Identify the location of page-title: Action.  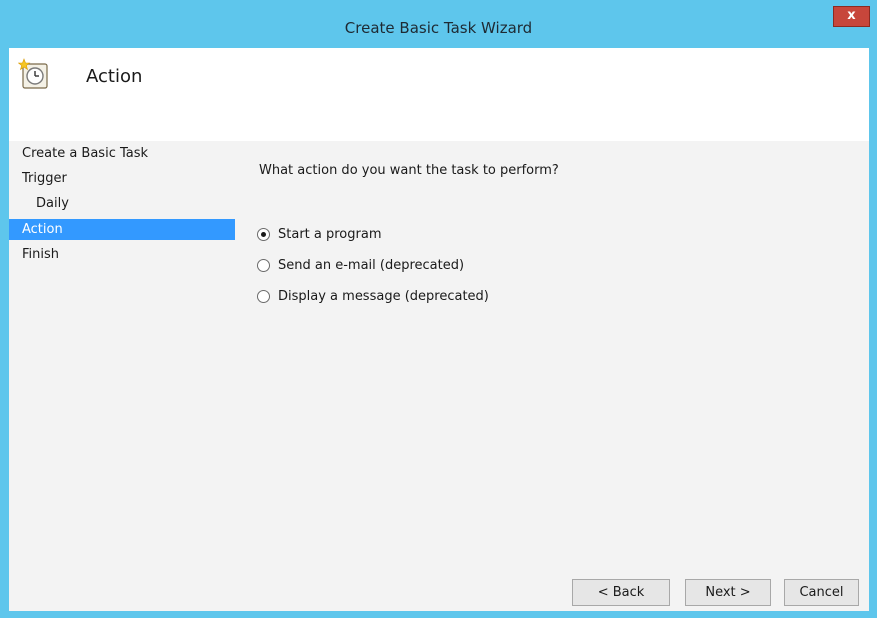
(114, 76).